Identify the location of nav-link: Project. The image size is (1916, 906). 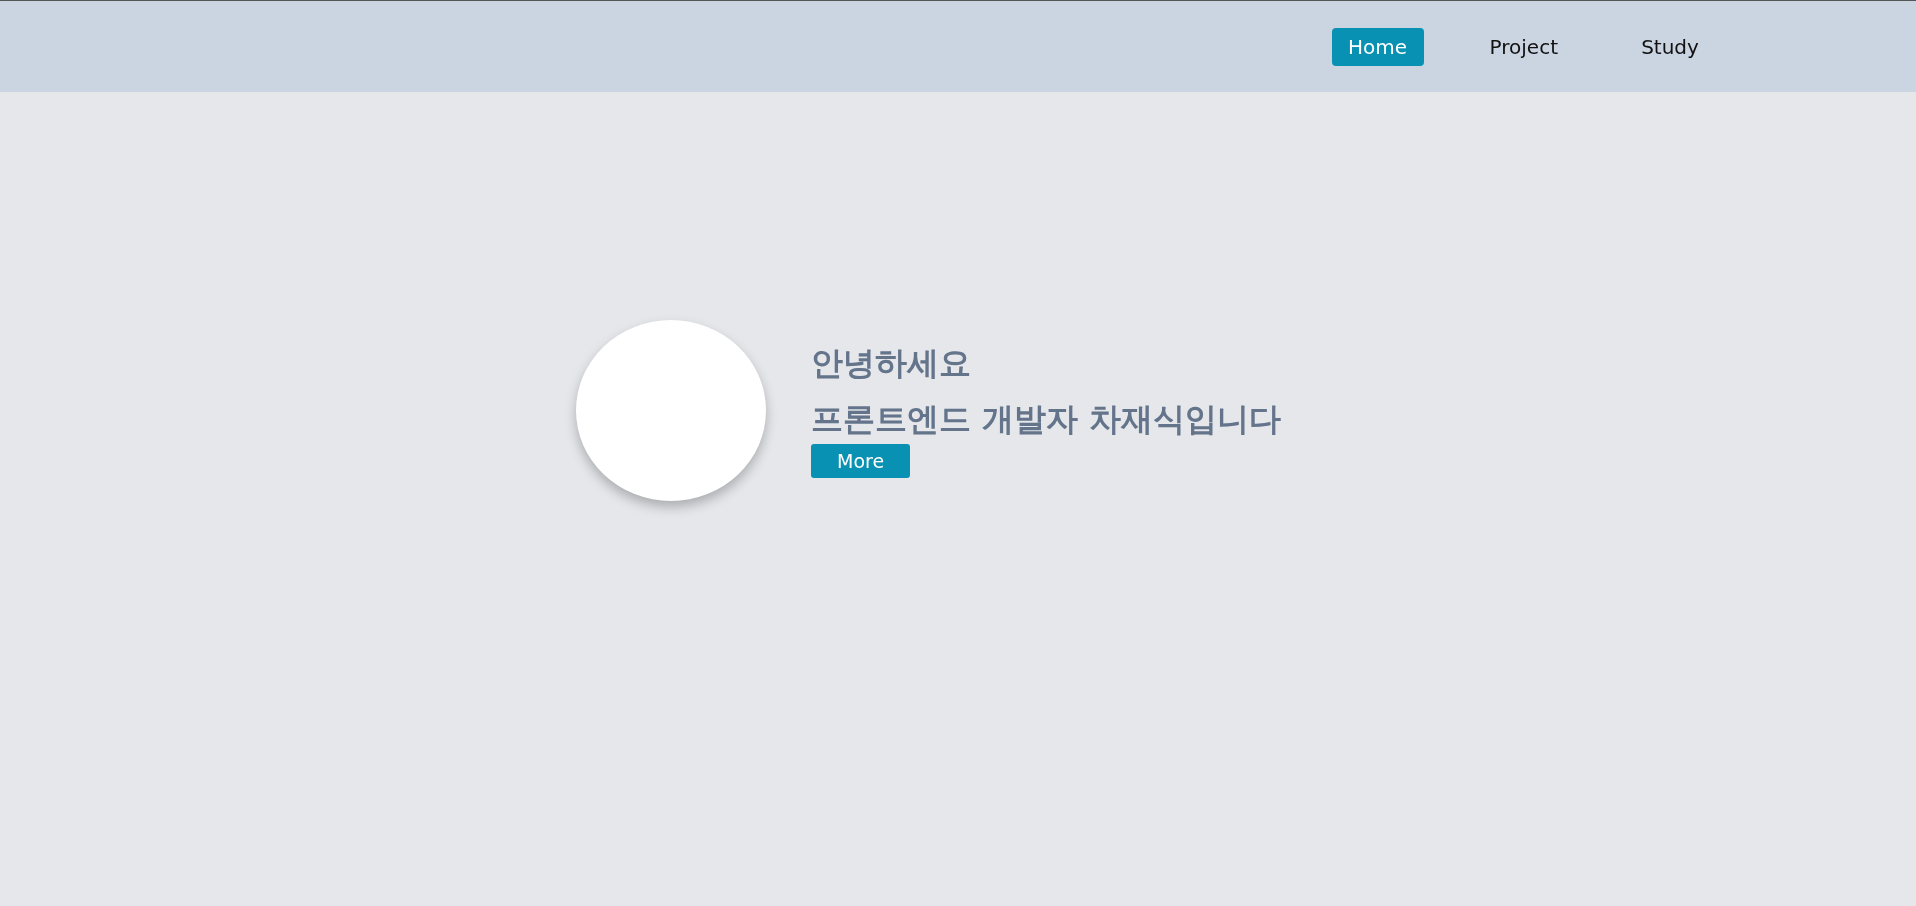
(1523, 46).